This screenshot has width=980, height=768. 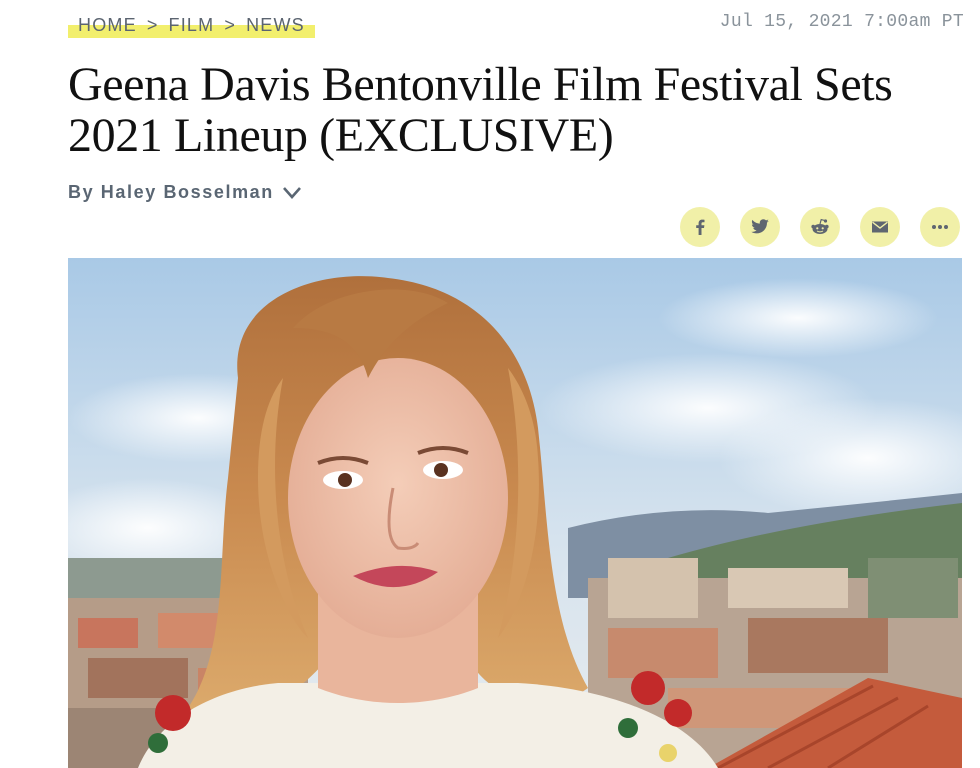 I want to click on publish-date: Jul 15, 2021 7:00am PT, so click(x=841, y=22).